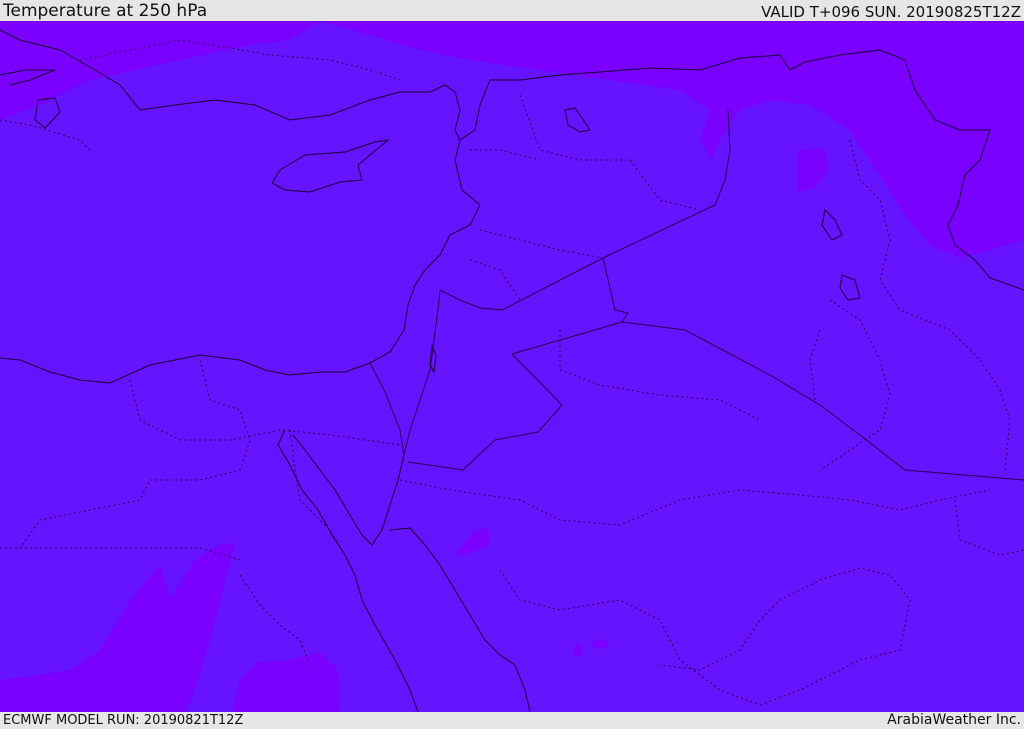 This screenshot has width=1024, height=729. Describe the element at coordinates (891, 12) in the screenshot. I see `valid-time: VALID T+096 SUN. 20190825T12Z` at that location.